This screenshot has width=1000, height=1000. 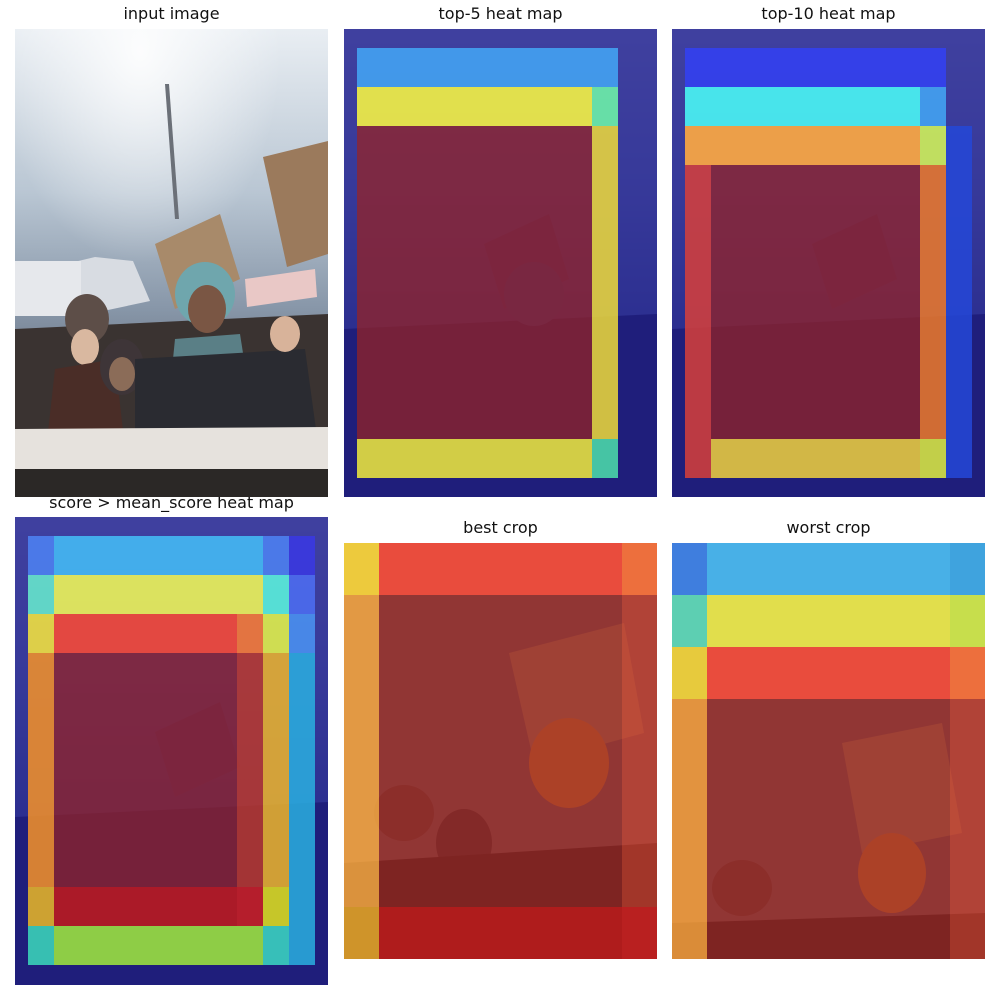 I want to click on protest-photo, so click(x=171, y=263).